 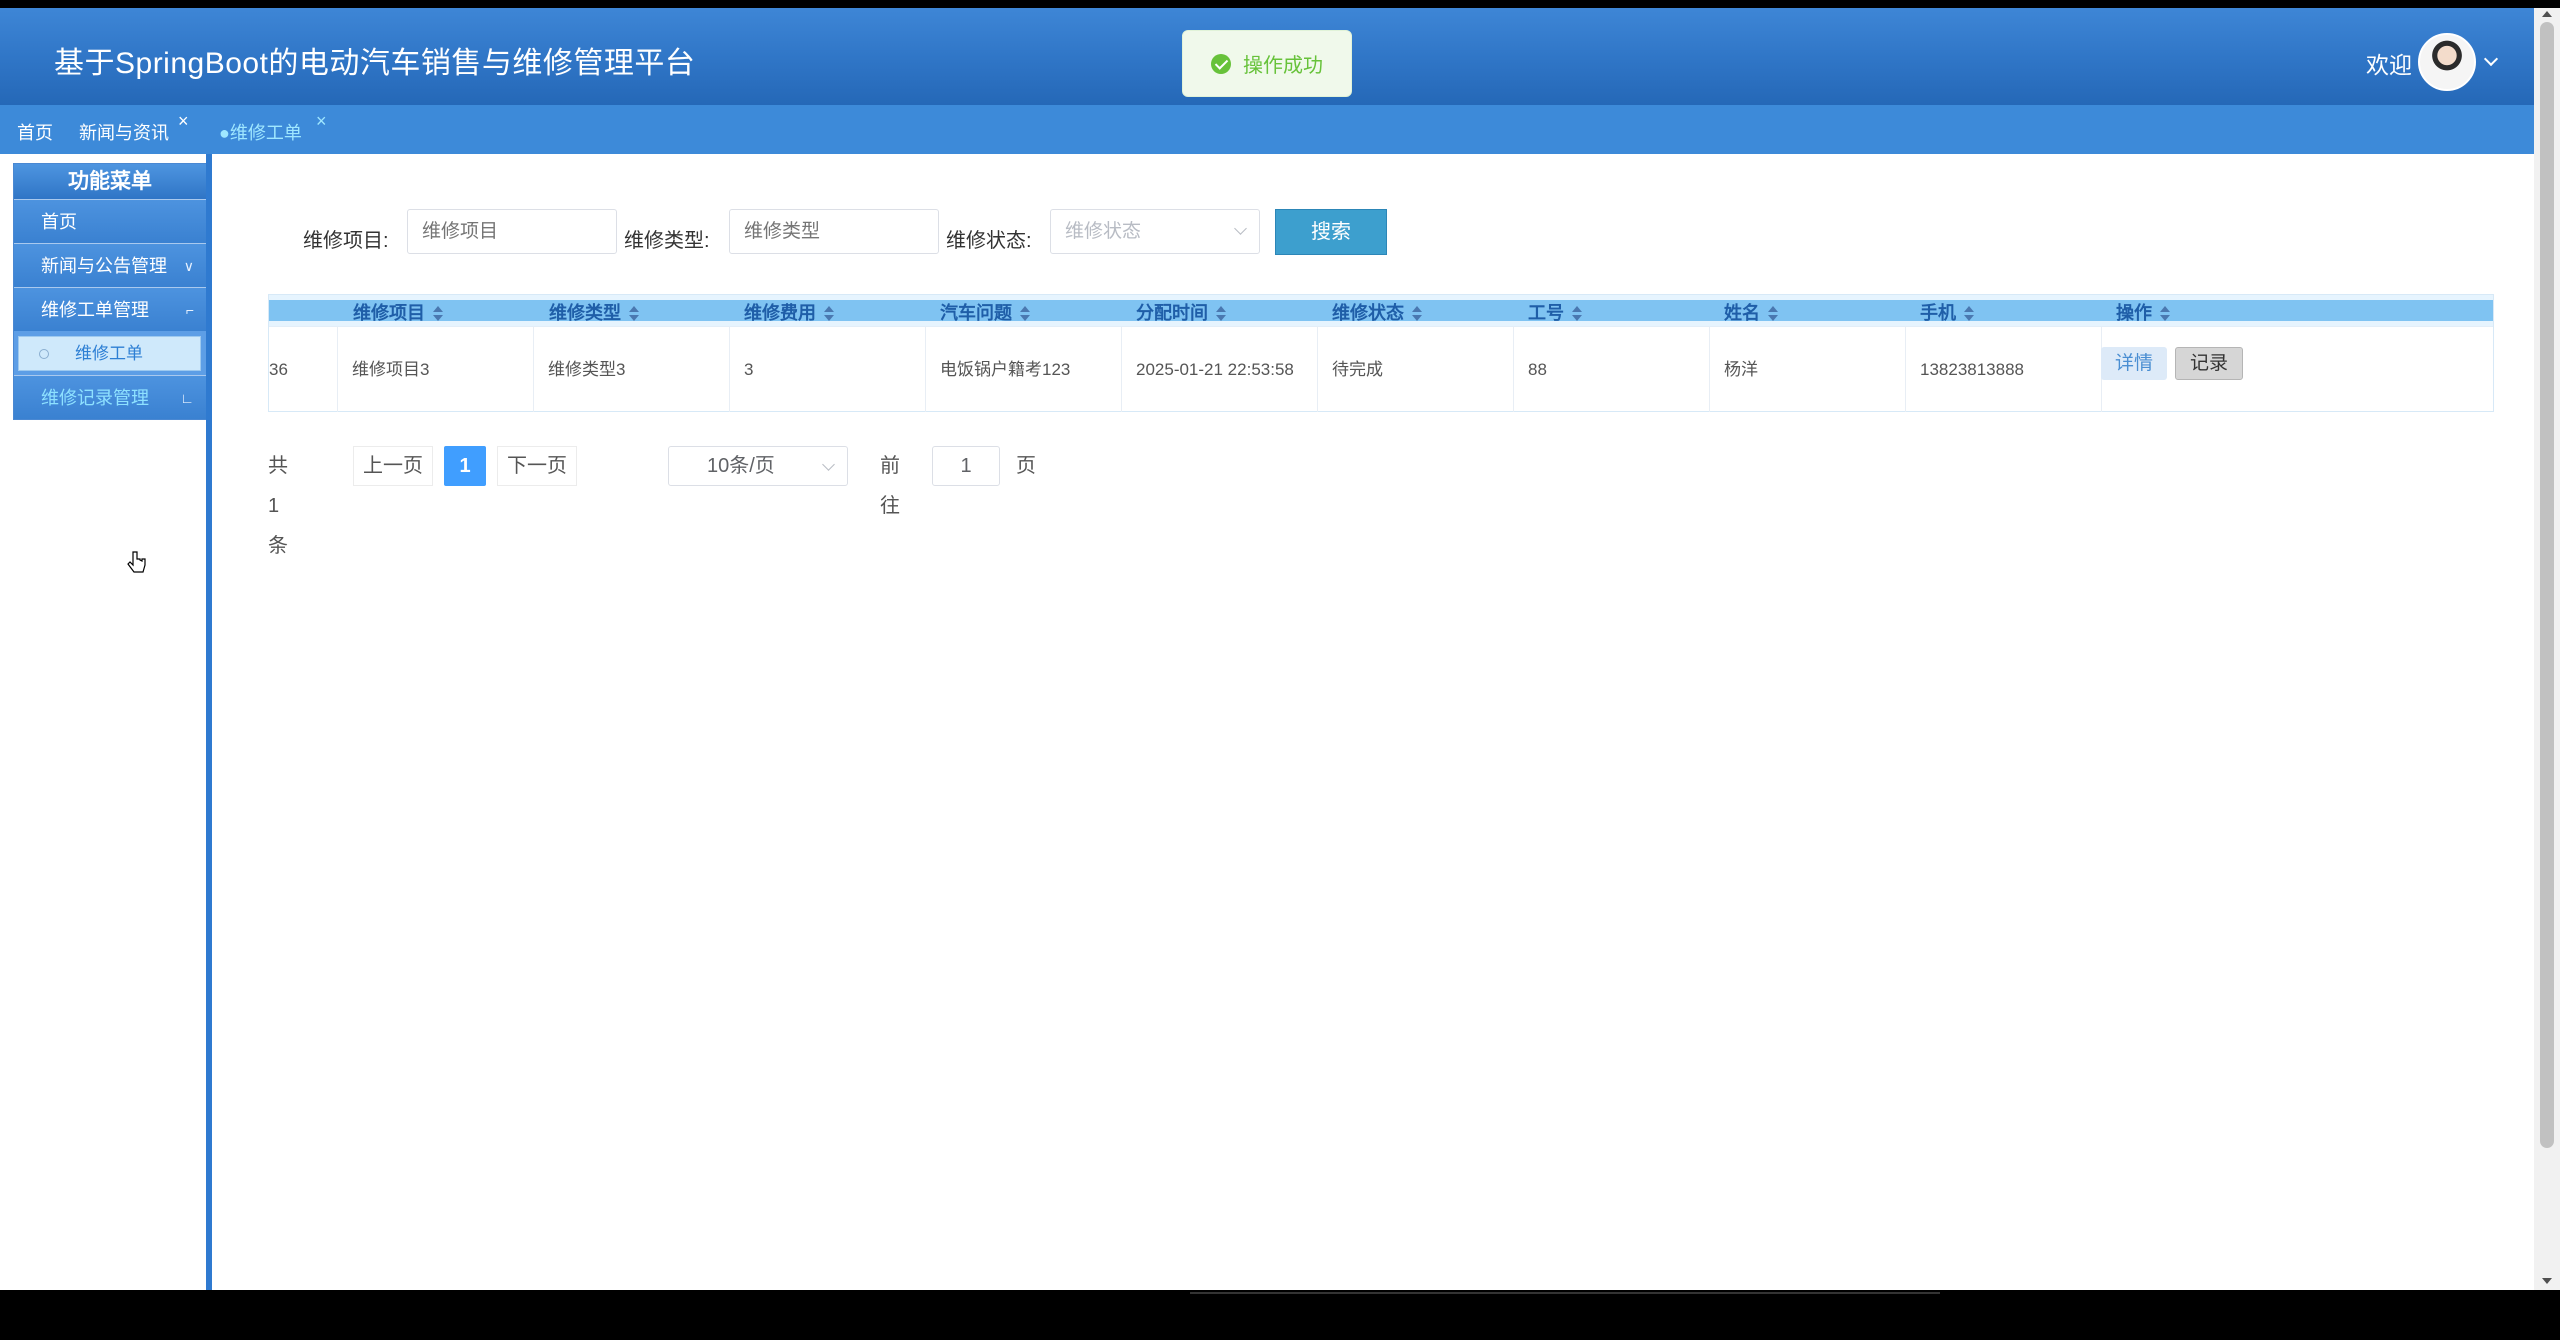 I want to click on column-header-phone: 手机, so click(x=1947, y=312).